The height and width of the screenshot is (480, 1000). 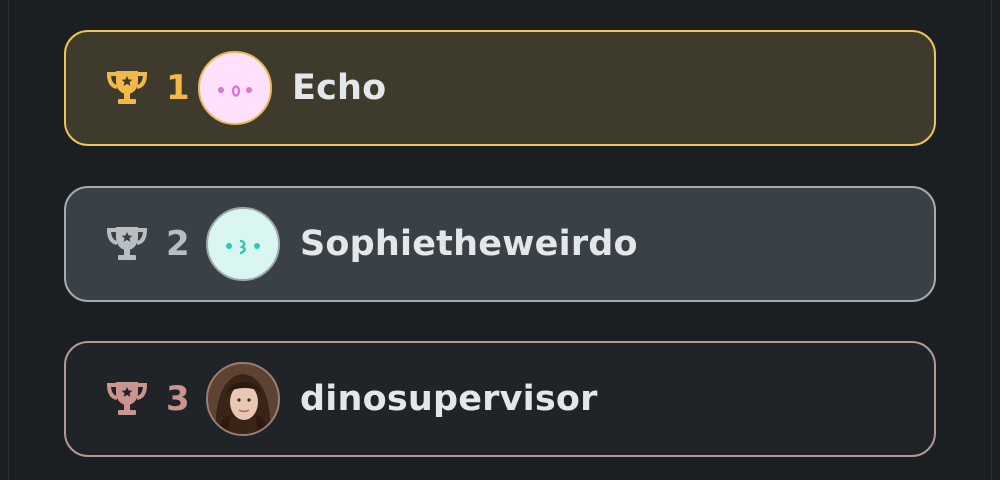 I want to click on username: Echo, so click(x=339, y=88).